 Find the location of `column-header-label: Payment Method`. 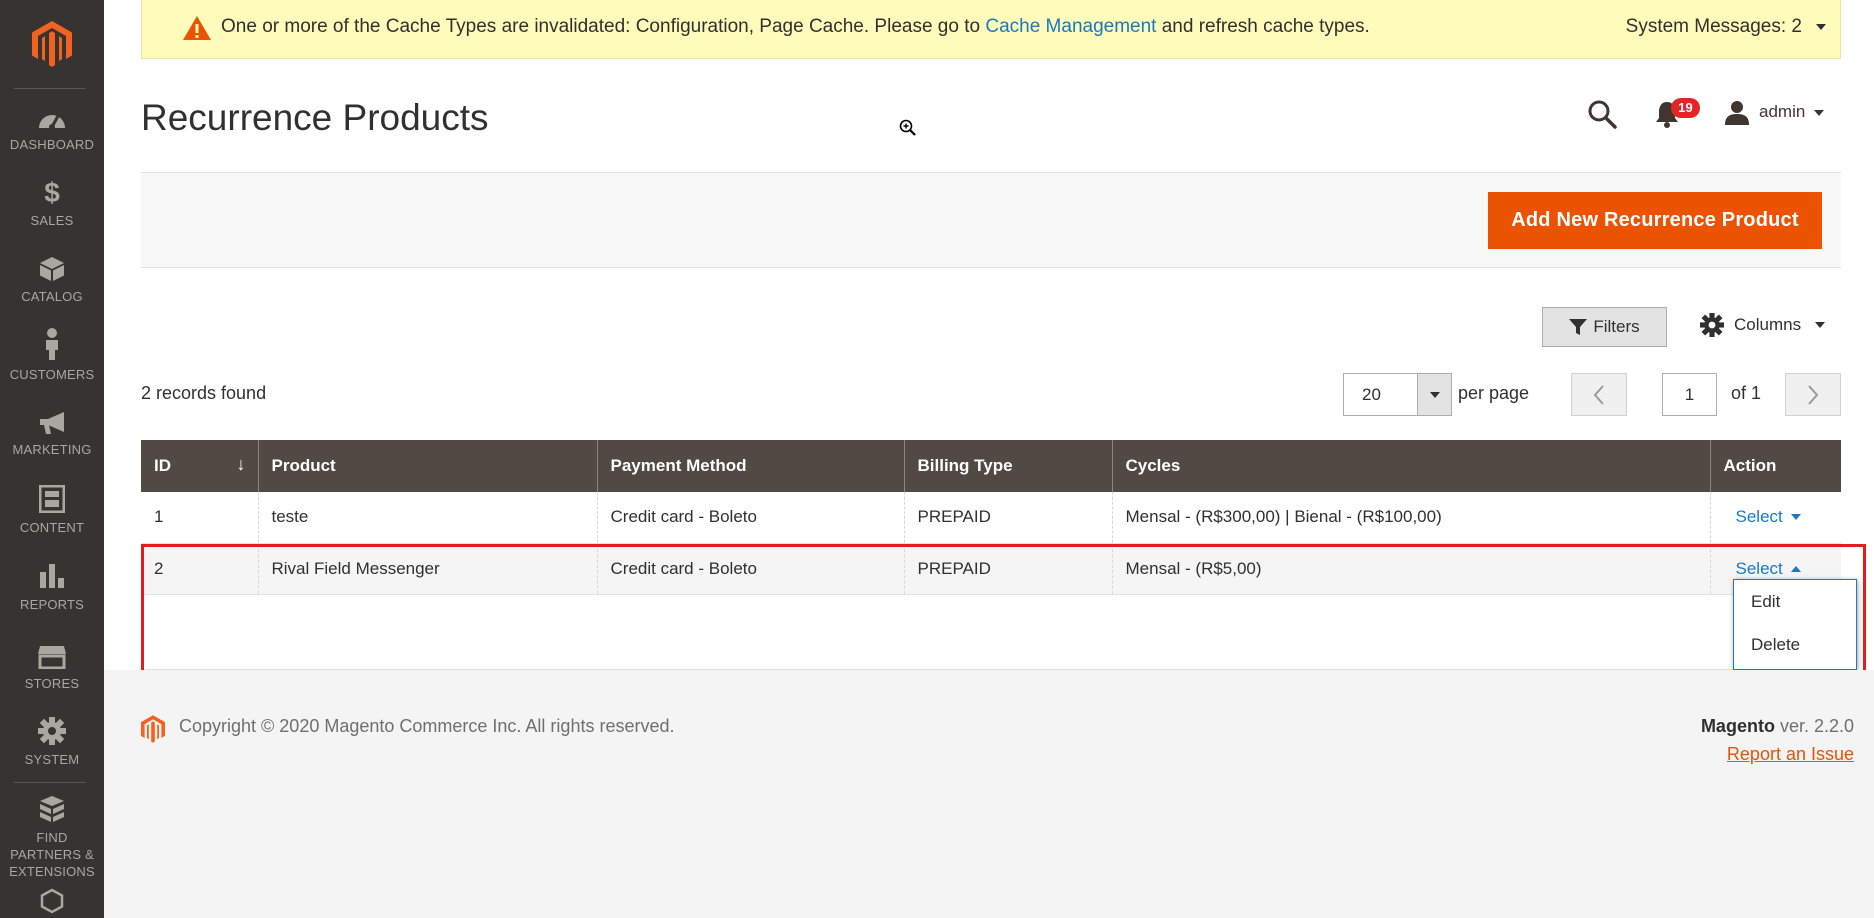

column-header-label: Payment Method is located at coordinates (678, 465).